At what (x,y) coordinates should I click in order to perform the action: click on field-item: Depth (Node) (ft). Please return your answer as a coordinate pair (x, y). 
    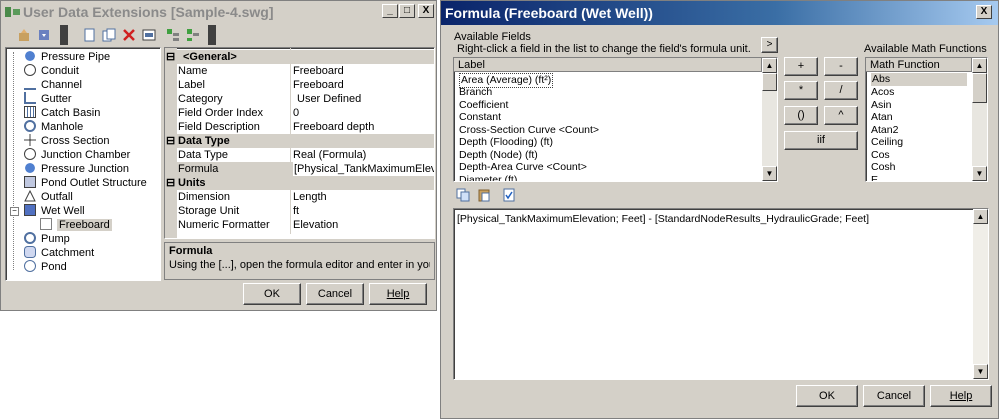
    Looking at the image, I should click on (498, 155).